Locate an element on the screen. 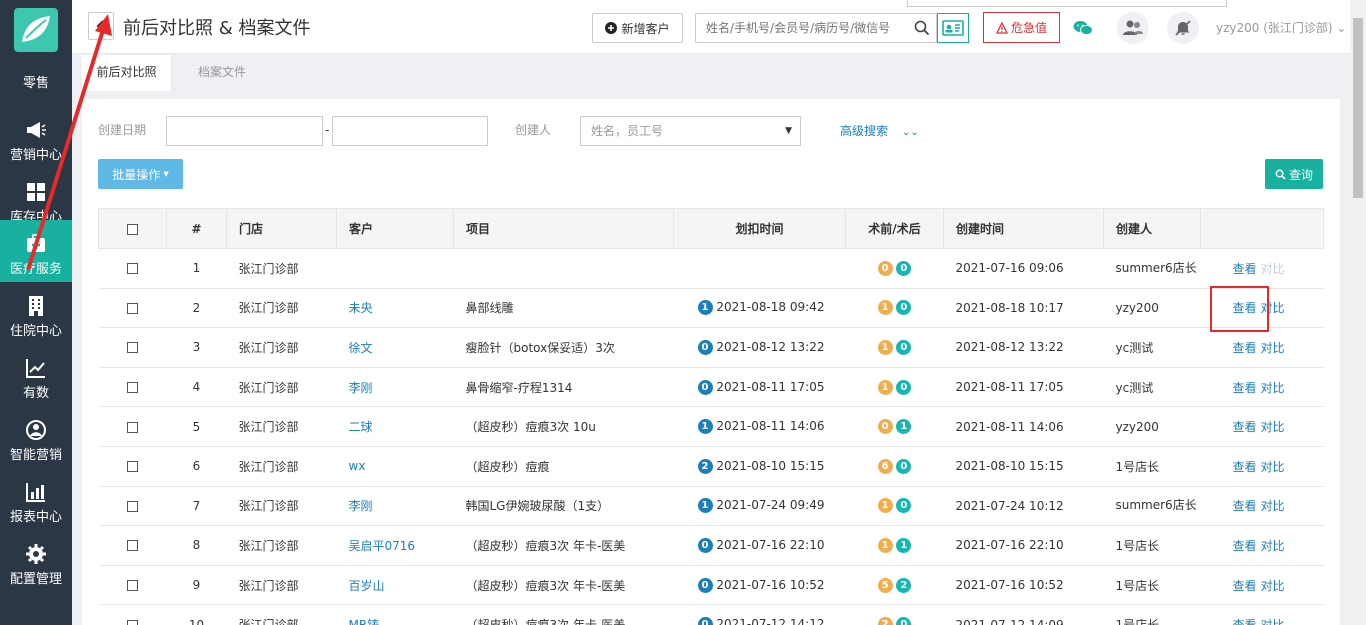 Image resolution: width=1366 pixels, height=625 pixels. grid-icon is located at coordinates (36, 192).